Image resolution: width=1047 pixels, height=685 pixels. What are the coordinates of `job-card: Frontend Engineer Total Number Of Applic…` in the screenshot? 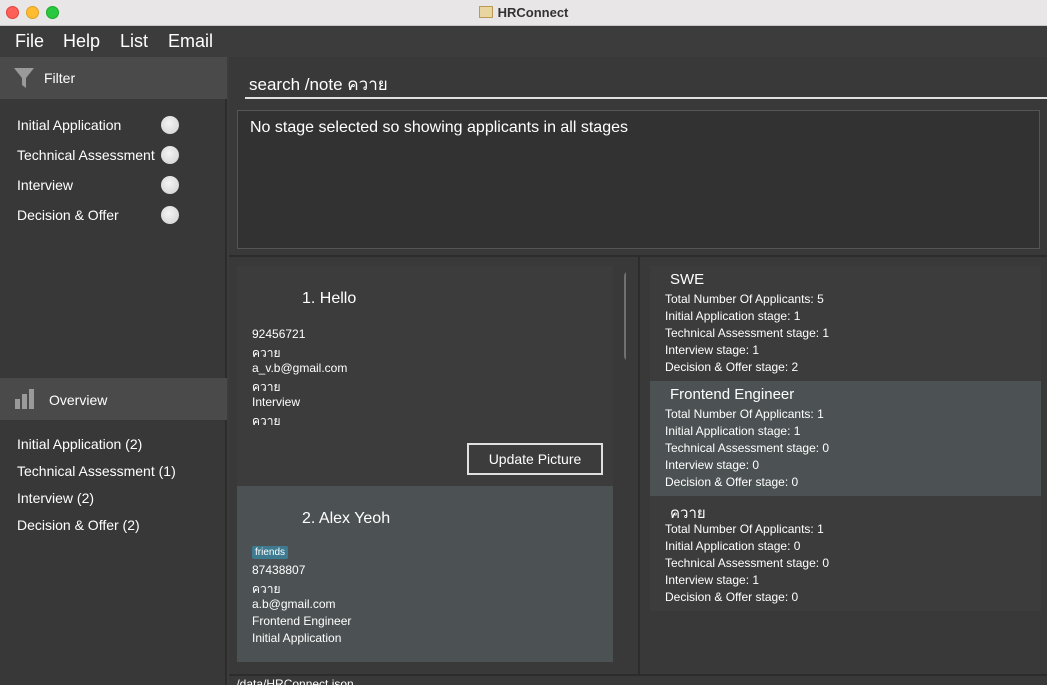 It's located at (845, 438).